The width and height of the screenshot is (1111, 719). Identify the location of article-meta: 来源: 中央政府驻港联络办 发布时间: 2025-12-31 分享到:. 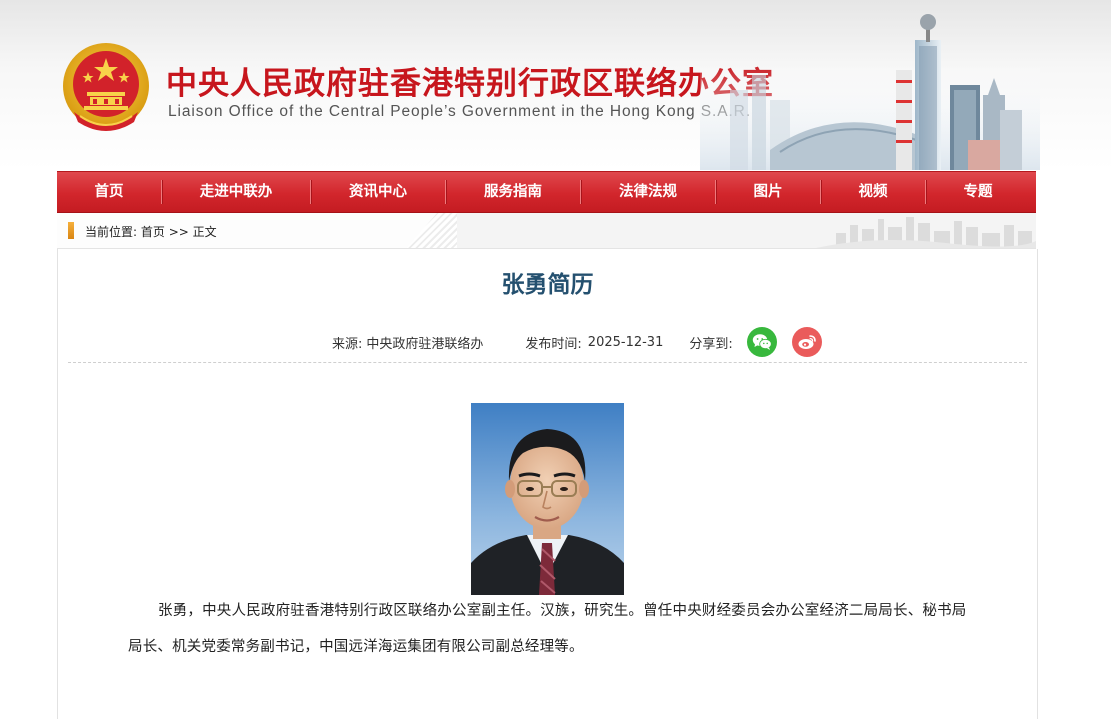
(577, 342).